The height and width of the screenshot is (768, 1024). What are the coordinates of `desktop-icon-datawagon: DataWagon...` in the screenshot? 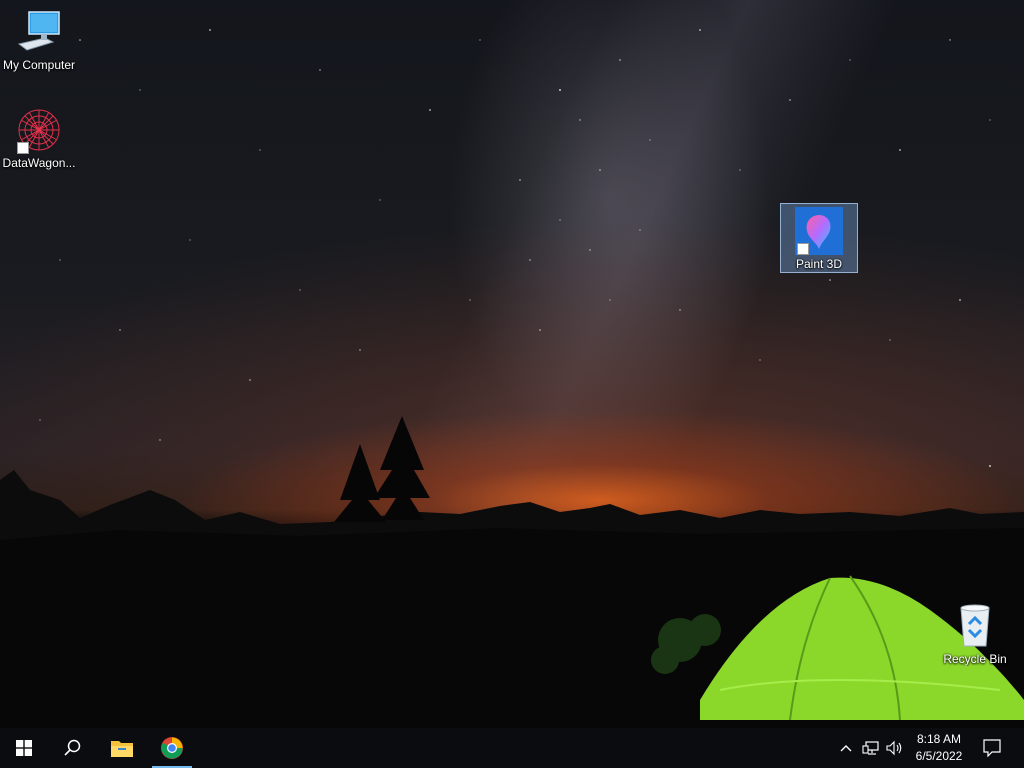 It's located at (39, 138).